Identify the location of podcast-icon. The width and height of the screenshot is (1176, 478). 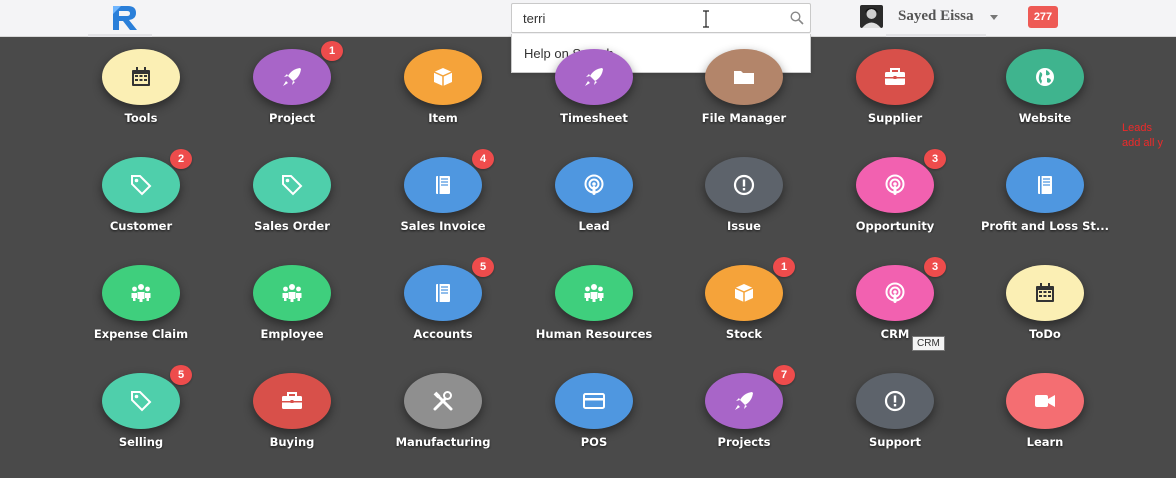
(594, 184).